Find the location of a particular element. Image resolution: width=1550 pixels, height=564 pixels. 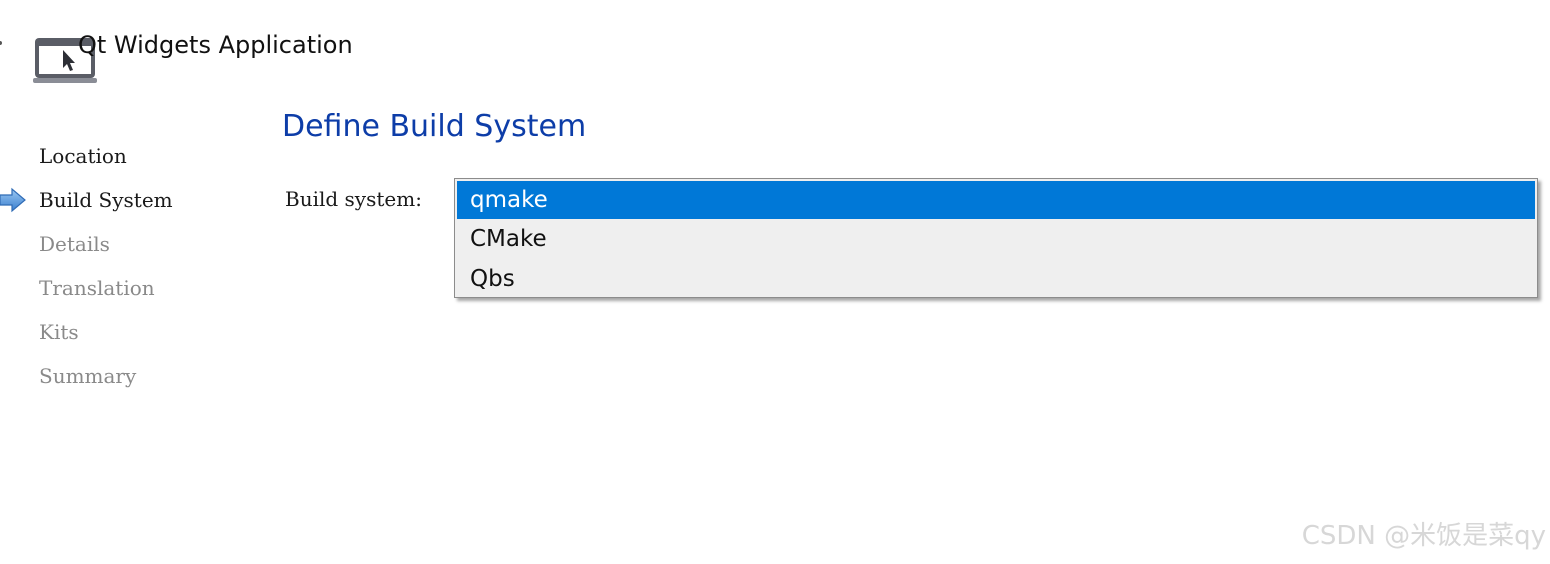

watermark: CSDN @米饭是菜qy is located at coordinates (1423, 536).